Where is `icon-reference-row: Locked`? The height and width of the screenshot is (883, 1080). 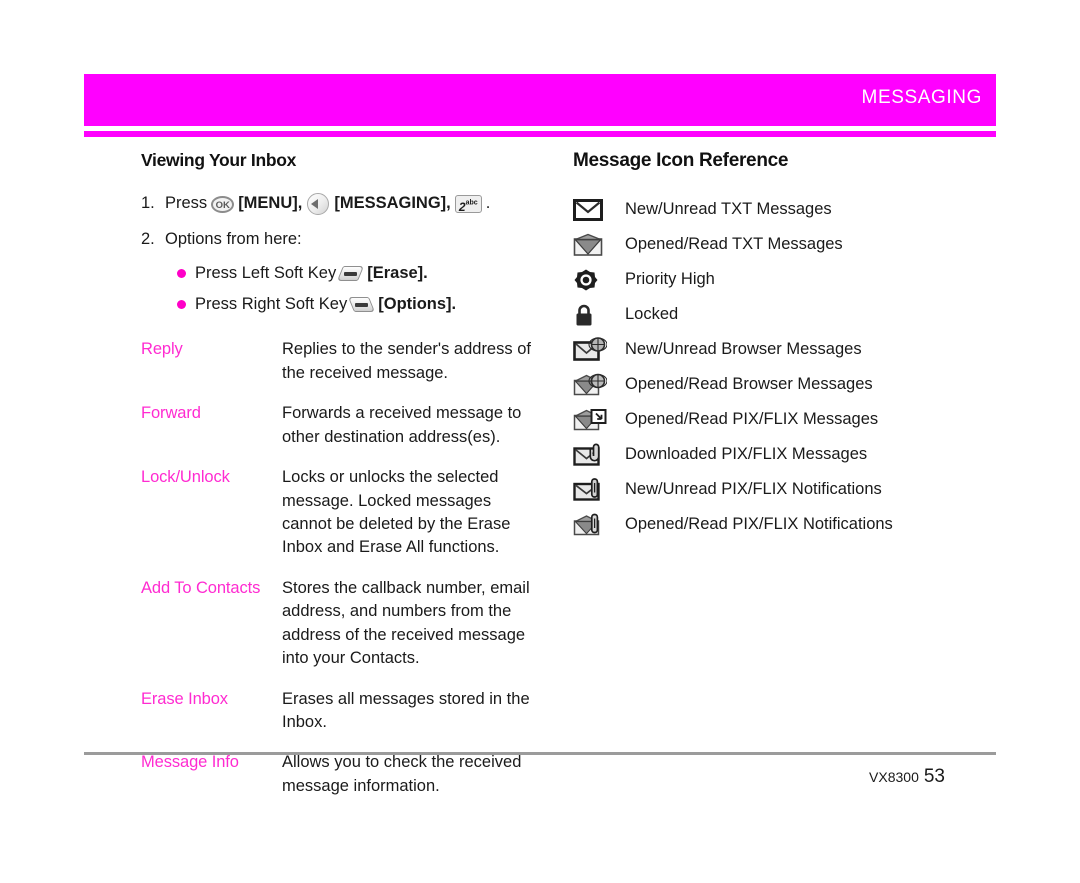 icon-reference-row: Locked is located at coordinates (785, 314).